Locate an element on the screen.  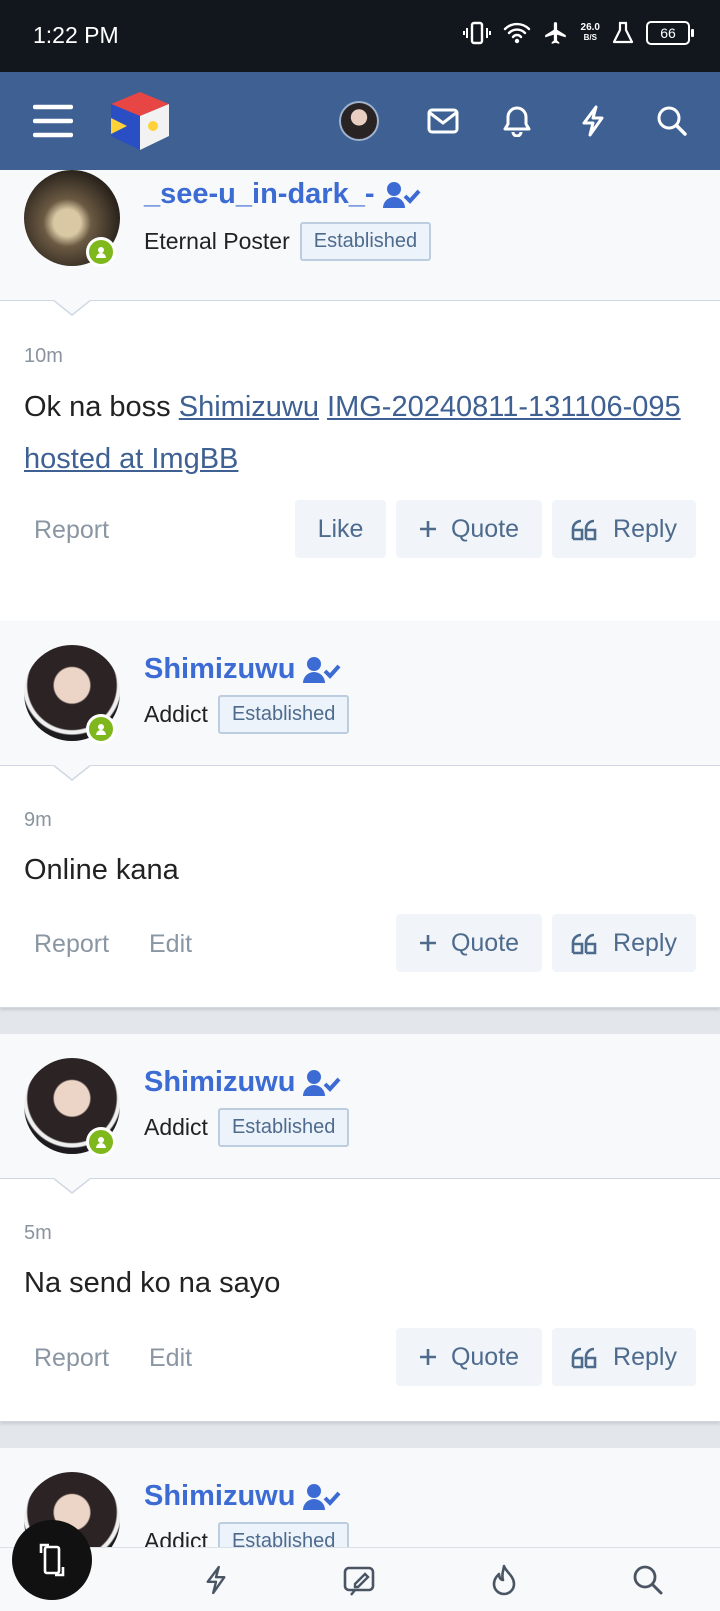
net-speed-value: 26.0 is located at coordinates (590, 27).